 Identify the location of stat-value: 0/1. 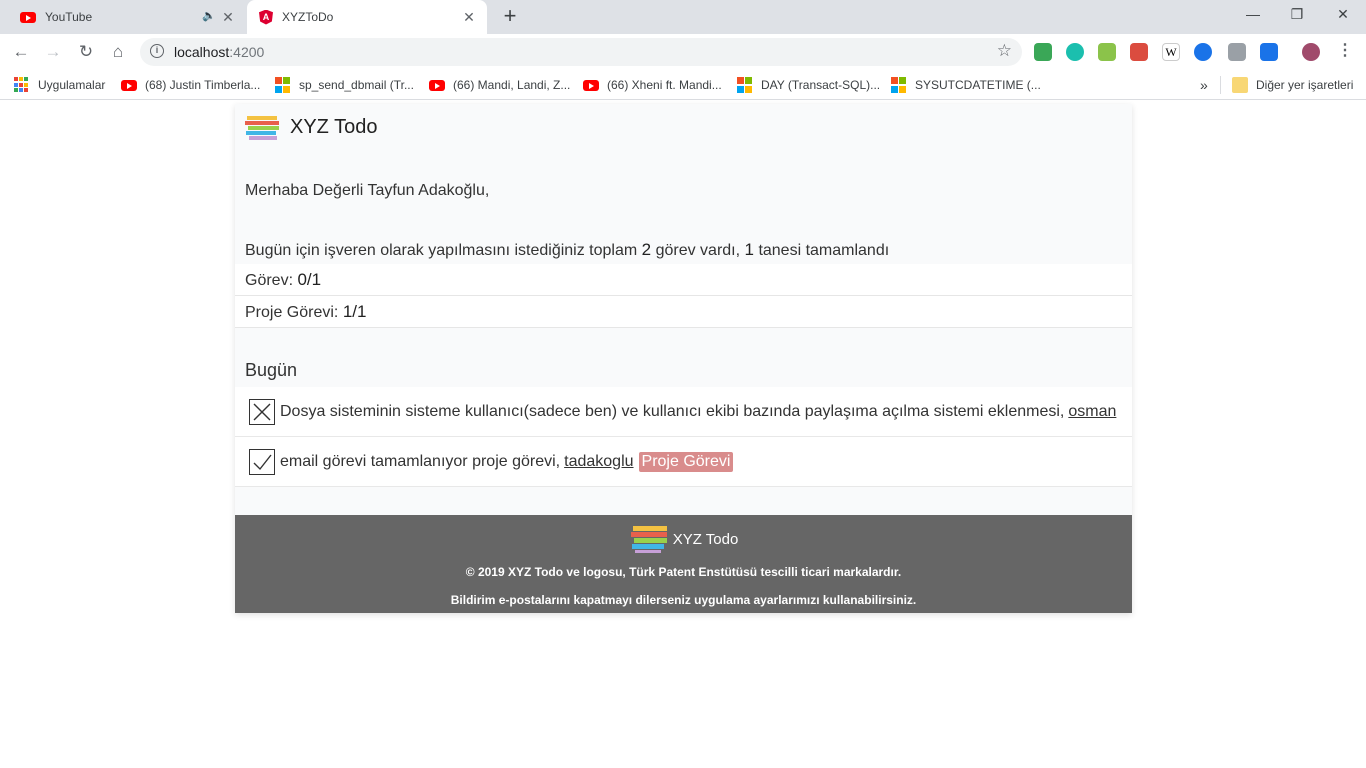
(309, 279).